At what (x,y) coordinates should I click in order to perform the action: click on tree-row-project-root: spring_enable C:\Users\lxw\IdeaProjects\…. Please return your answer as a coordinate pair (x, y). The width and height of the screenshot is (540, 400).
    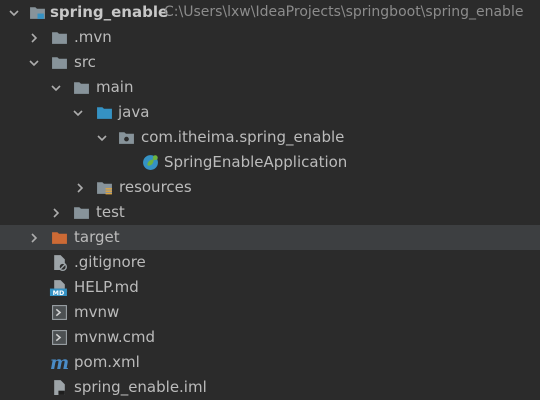
    Looking at the image, I should click on (270, 12).